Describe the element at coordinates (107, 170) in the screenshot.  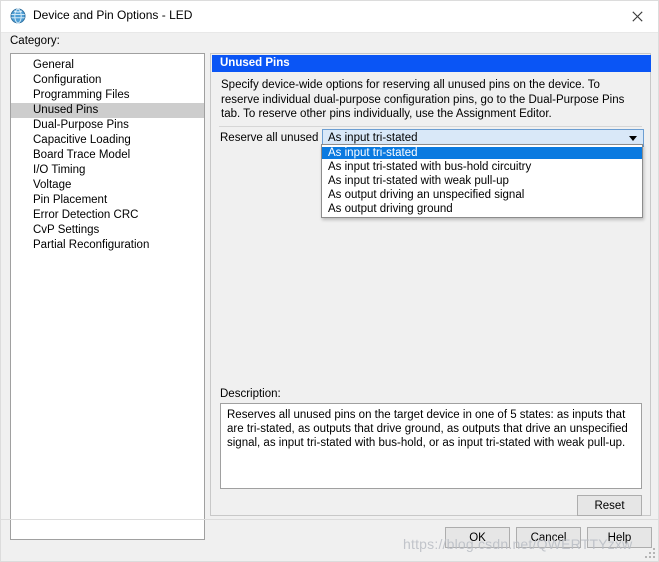
I see `sidebar-item-io-timing: I/O Timing` at that location.